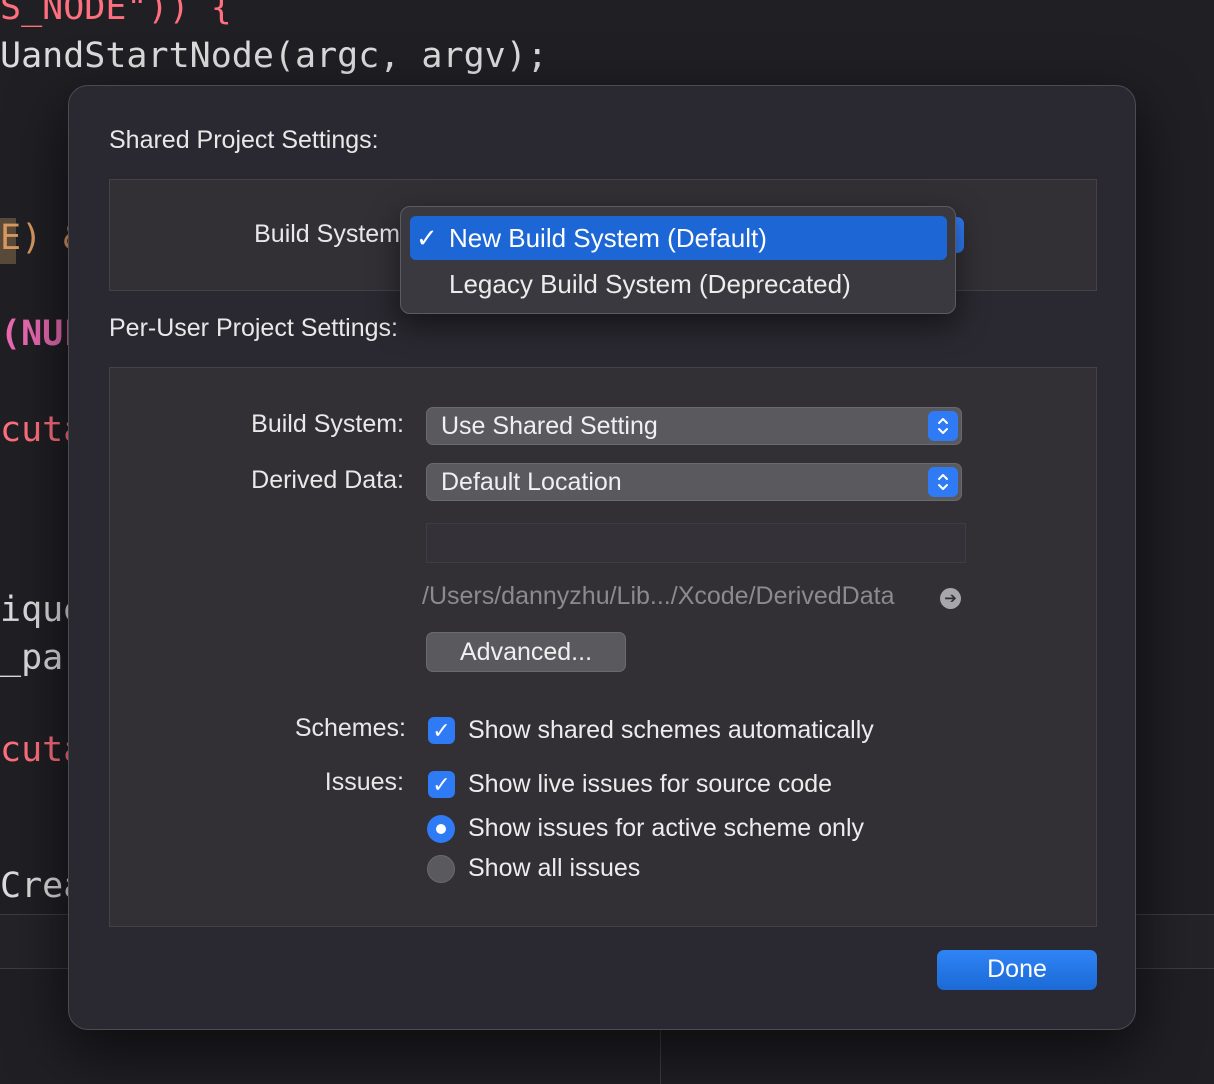 Image resolution: width=1214 pixels, height=1084 pixels. What do you see at coordinates (694, 426) in the screenshot?
I see `build-system-popup: Use Shared Setting` at bounding box center [694, 426].